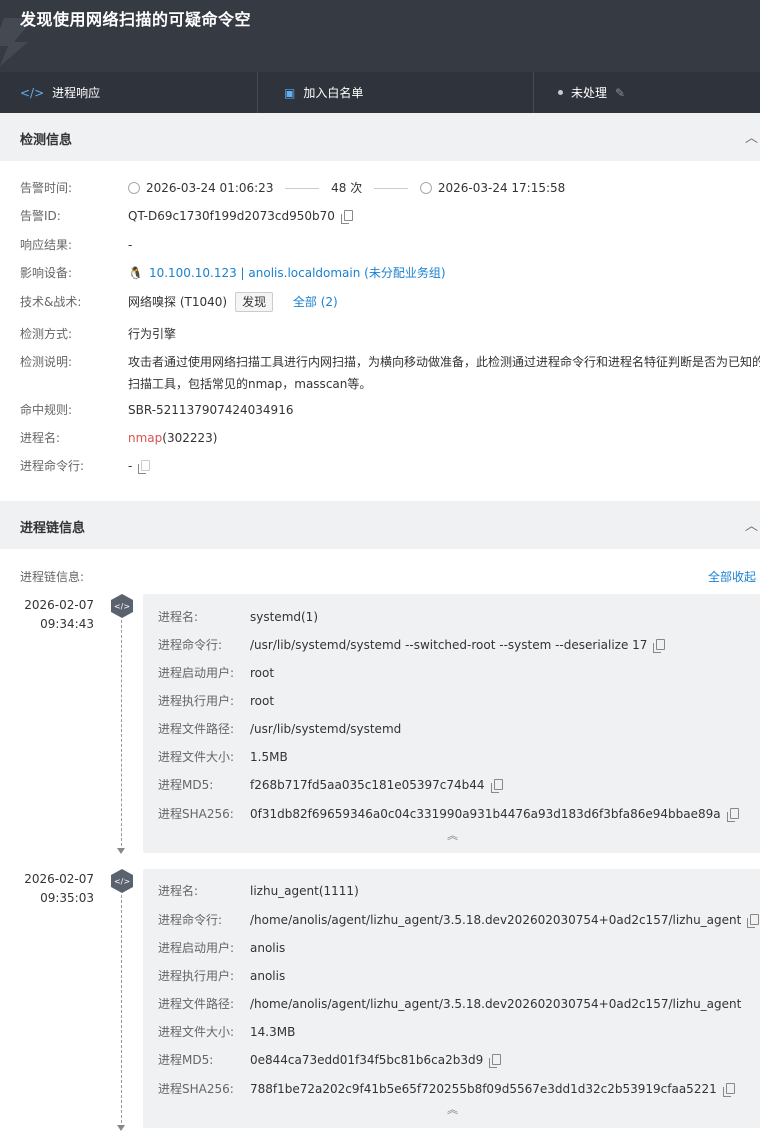  Describe the element at coordinates (211, 410) in the screenshot. I see `rule-value: SBR-521137907424034916` at that location.